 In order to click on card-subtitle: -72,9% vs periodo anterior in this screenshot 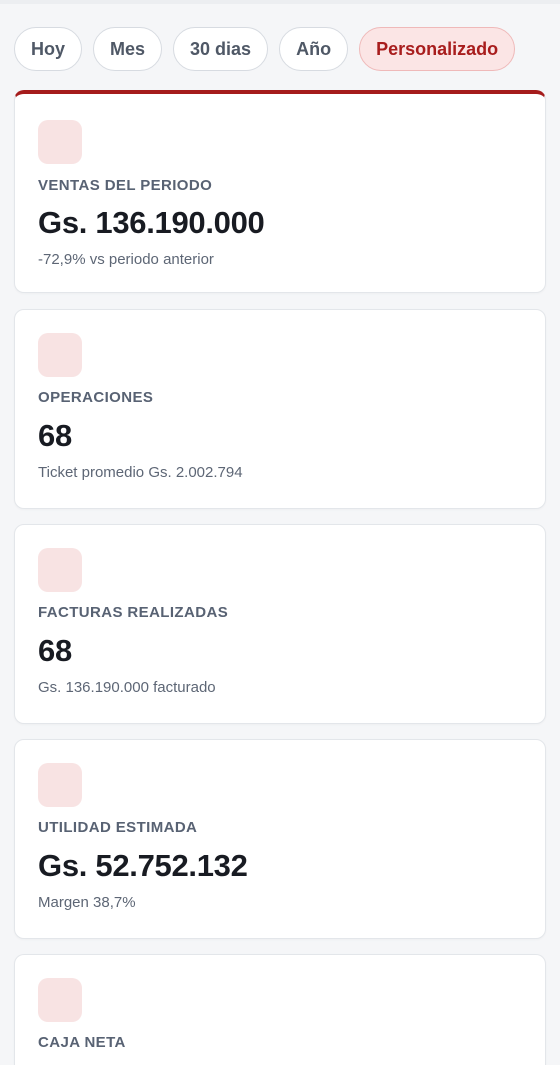, I will do `click(126, 259)`.